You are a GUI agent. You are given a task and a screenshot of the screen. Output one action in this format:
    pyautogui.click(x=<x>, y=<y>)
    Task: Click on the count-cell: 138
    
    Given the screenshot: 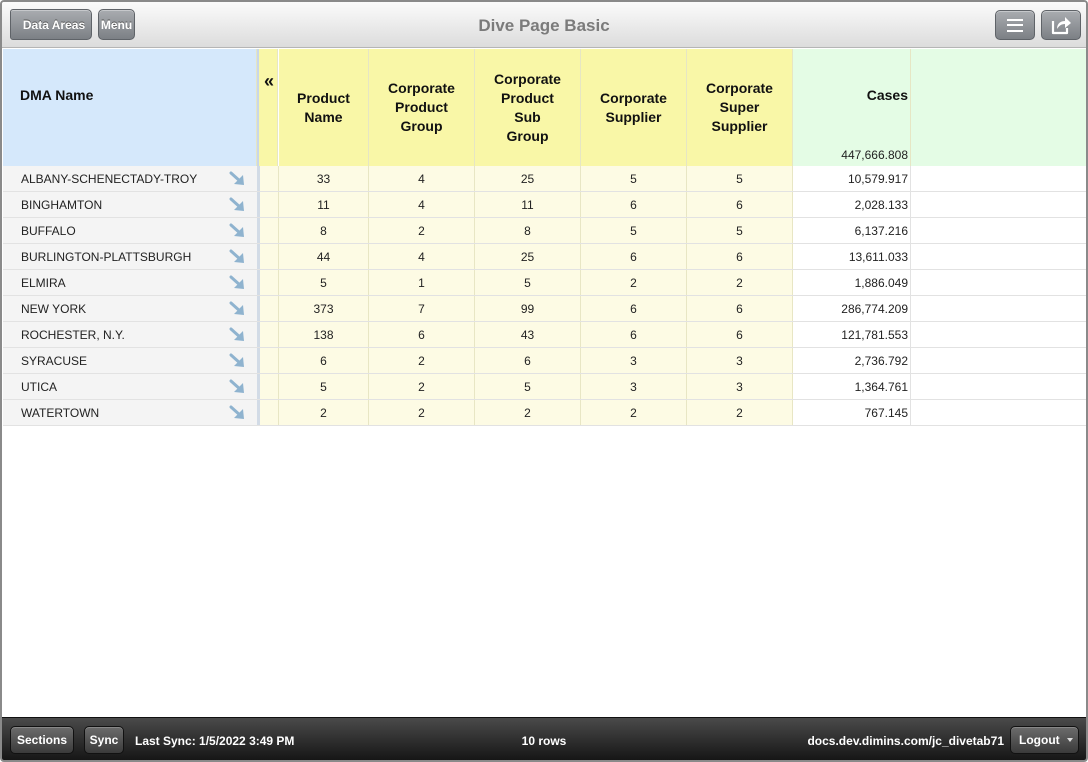 What is the action you would take?
    pyautogui.click(x=324, y=334)
    